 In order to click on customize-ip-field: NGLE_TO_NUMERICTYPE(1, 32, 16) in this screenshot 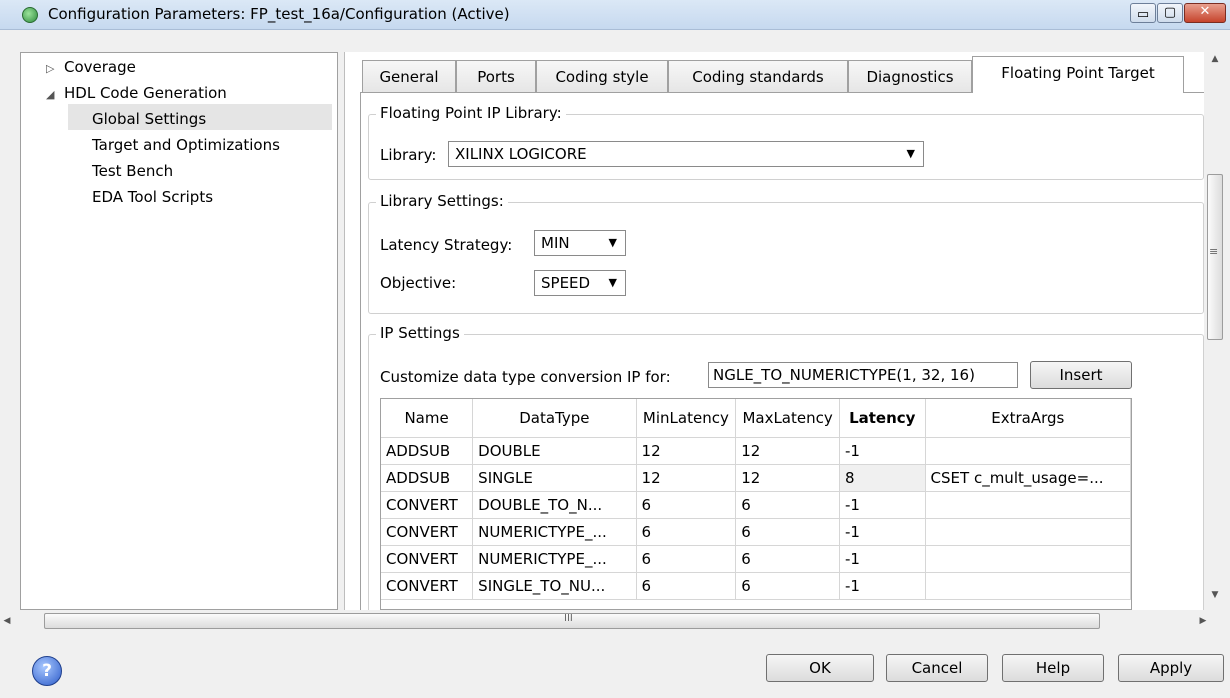, I will do `click(863, 375)`.